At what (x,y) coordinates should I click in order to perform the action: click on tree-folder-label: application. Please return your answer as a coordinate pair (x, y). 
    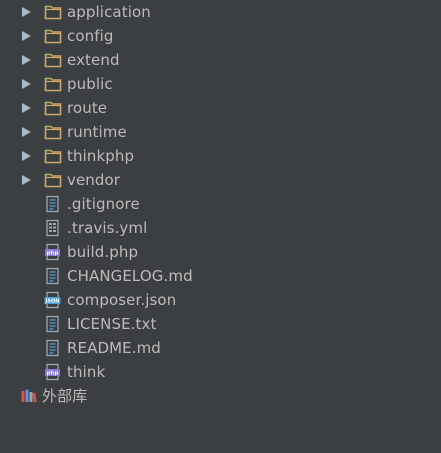
    Looking at the image, I should click on (109, 12).